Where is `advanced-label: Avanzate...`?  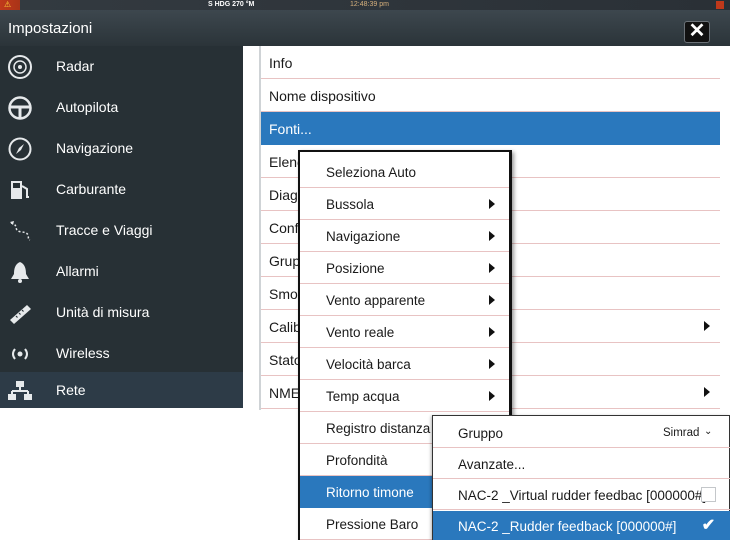
advanced-label: Avanzate... is located at coordinates (492, 464).